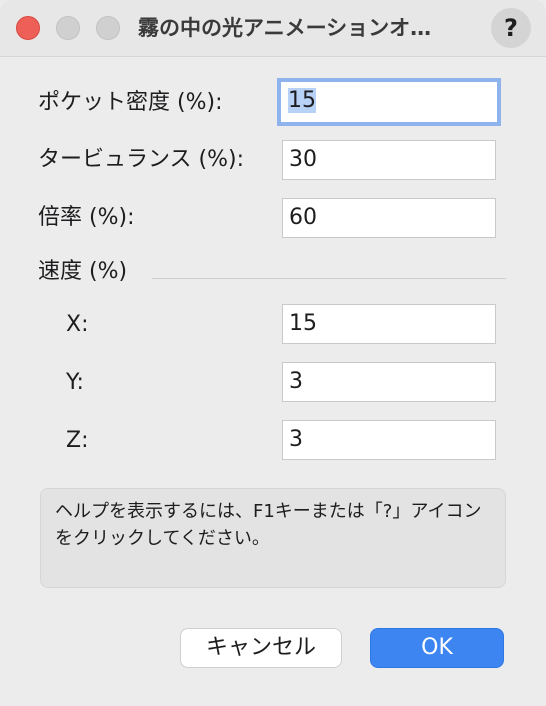  Describe the element at coordinates (389, 440) in the screenshot. I see `speed-z-input: 3` at that location.